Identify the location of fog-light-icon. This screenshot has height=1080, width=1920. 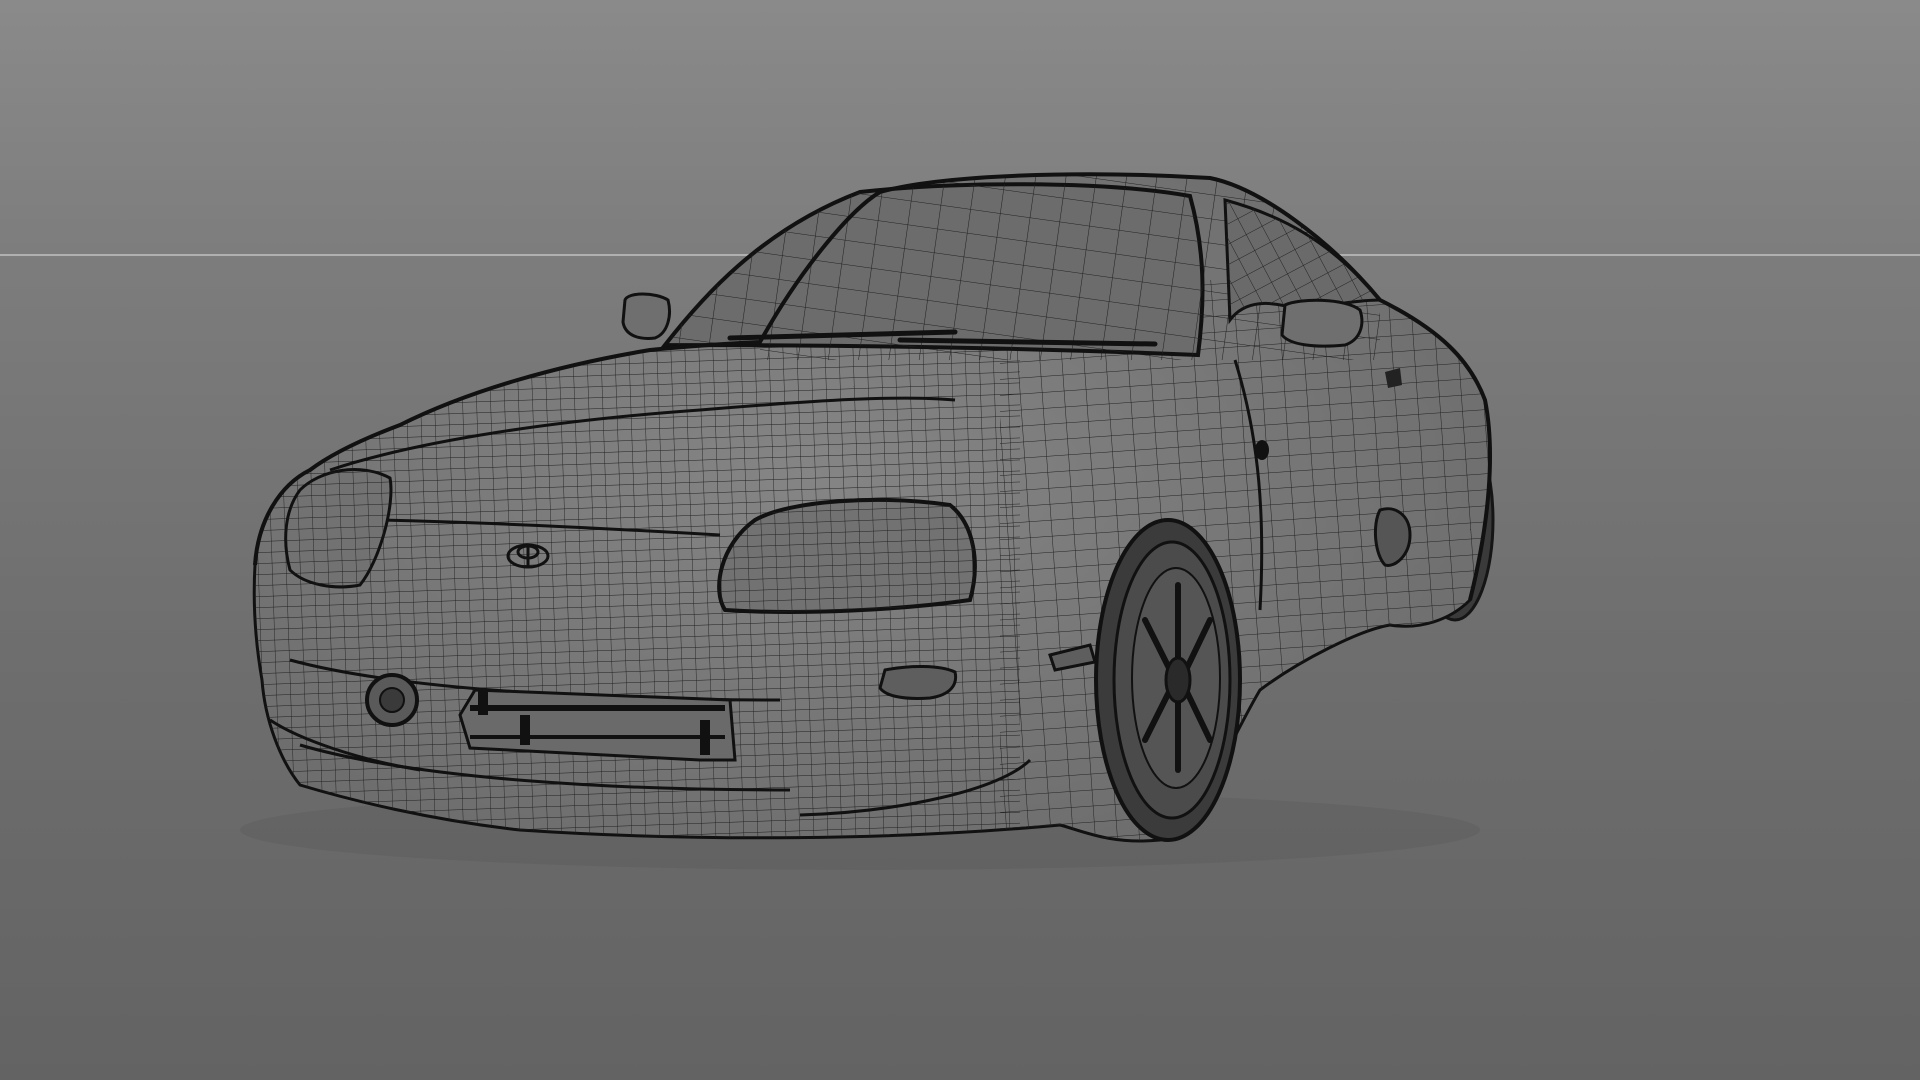
(392, 700).